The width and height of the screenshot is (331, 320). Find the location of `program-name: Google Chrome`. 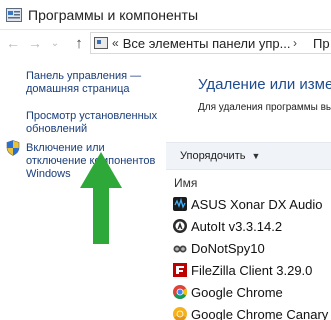

program-name: Google Chrome is located at coordinates (237, 292).